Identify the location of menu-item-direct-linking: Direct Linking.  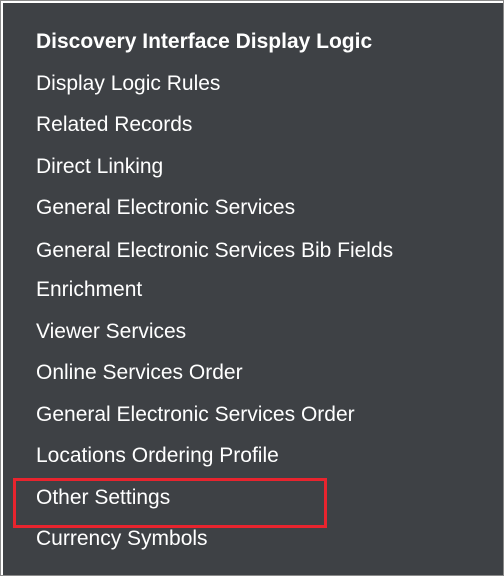
(267, 167).